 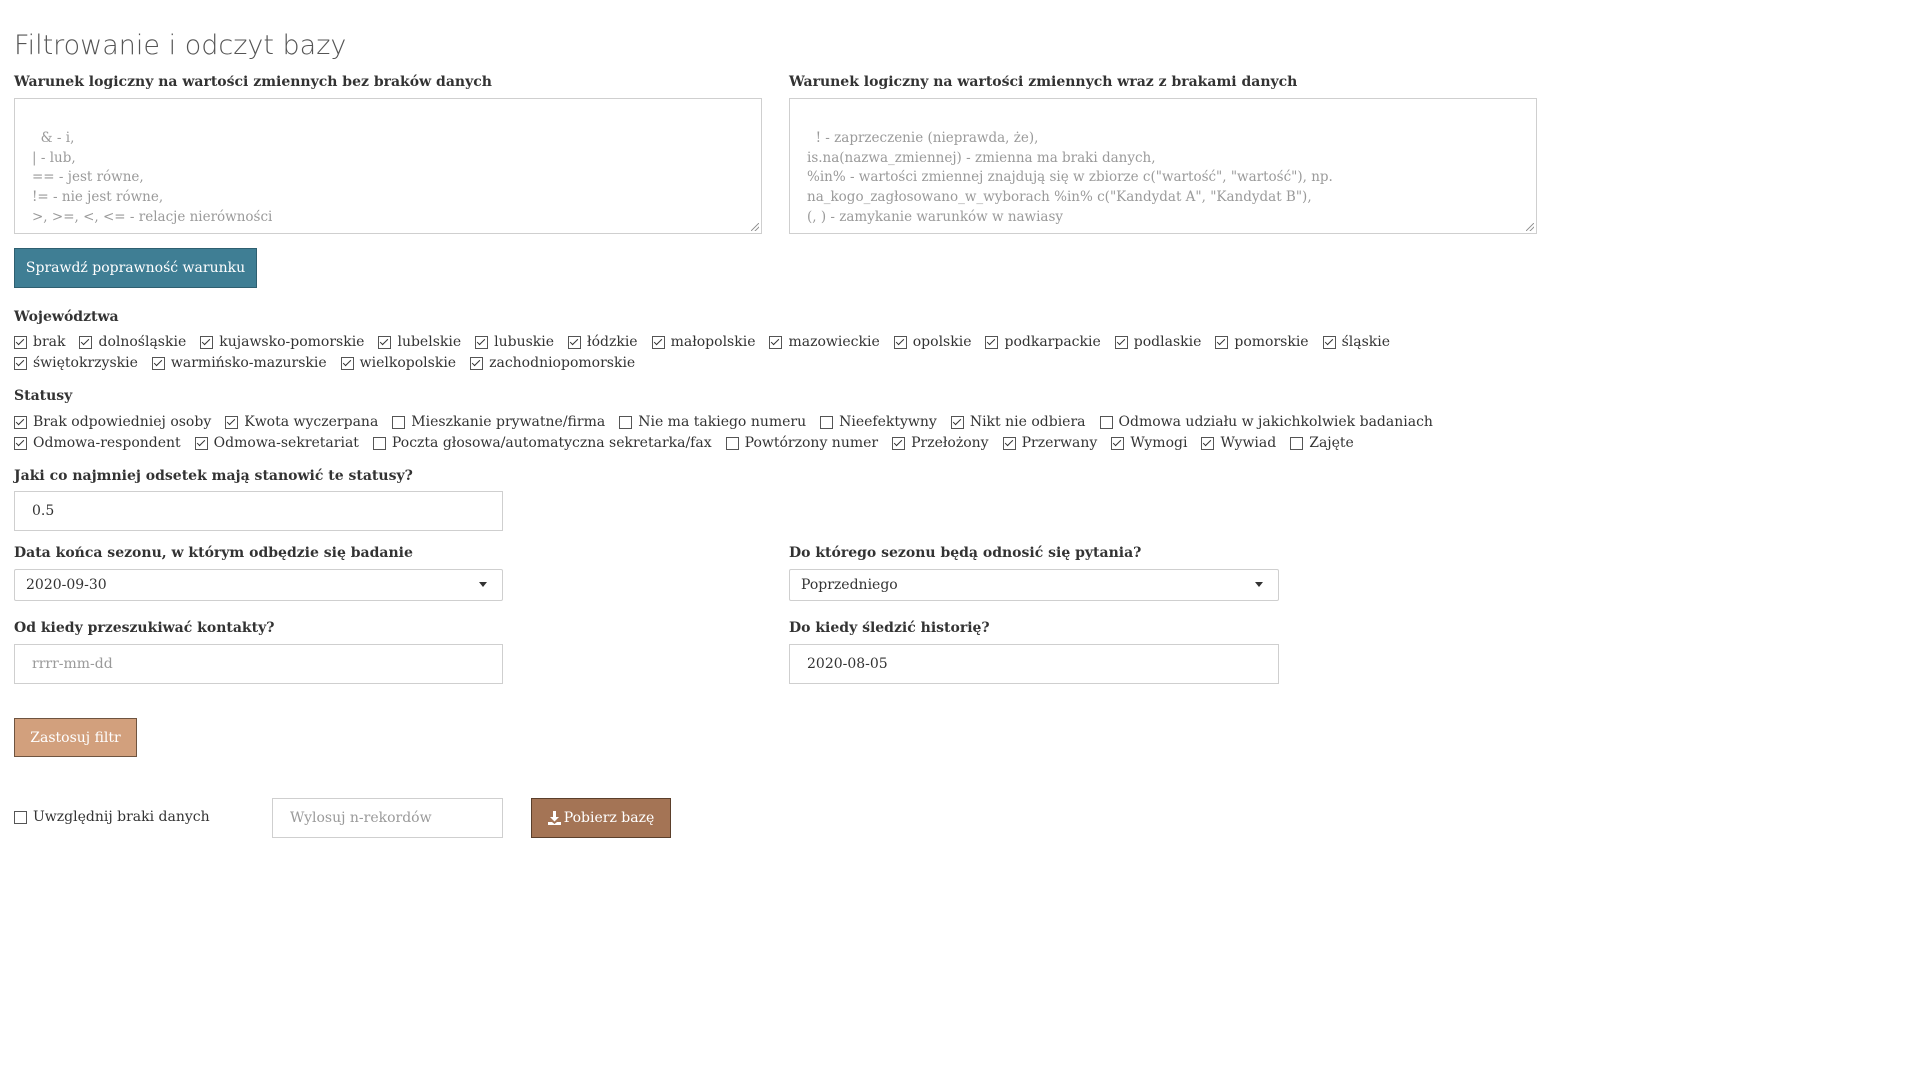 I want to click on status-checkbox: Nieefektywny, so click(x=878, y=422).